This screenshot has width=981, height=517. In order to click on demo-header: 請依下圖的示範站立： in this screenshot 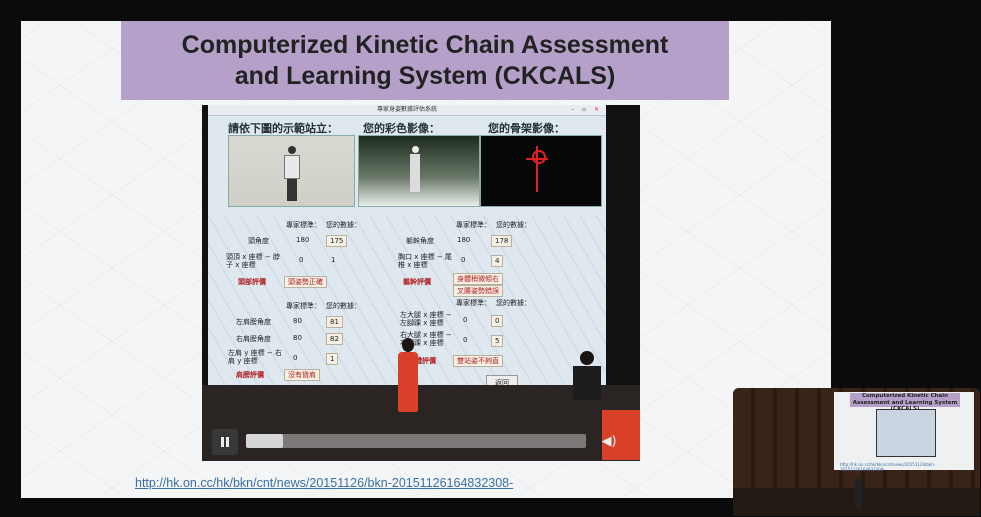, I will do `click(283, 128)`.